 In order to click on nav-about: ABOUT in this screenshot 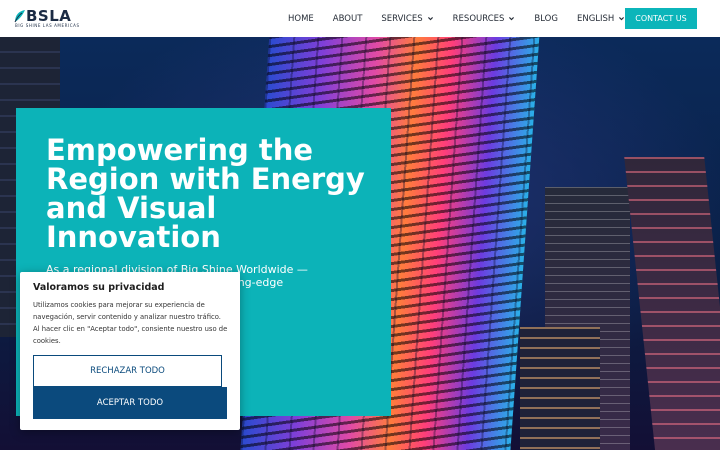, I will do `click(348, 19)`.